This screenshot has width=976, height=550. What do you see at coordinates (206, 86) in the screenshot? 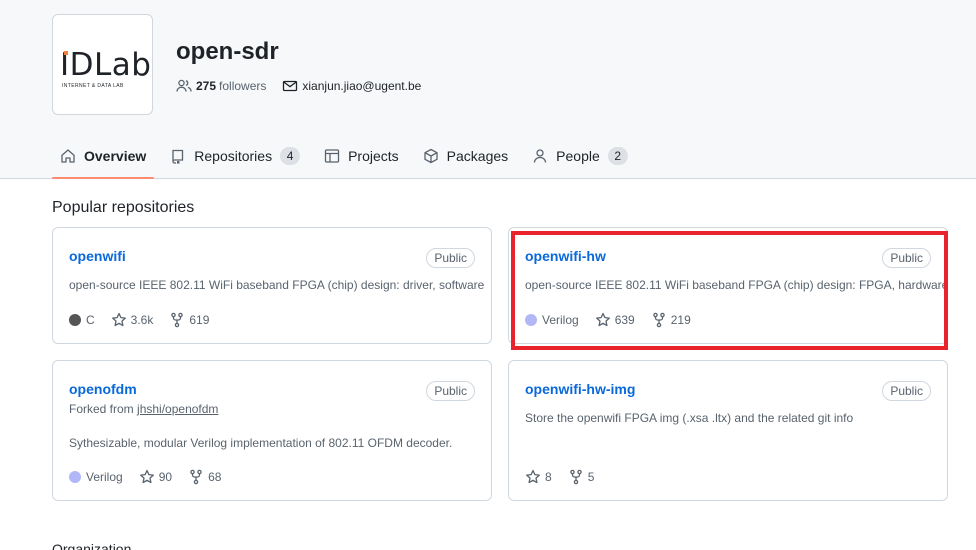
I see `followers-count: 275` at bounding box center [206, 86].